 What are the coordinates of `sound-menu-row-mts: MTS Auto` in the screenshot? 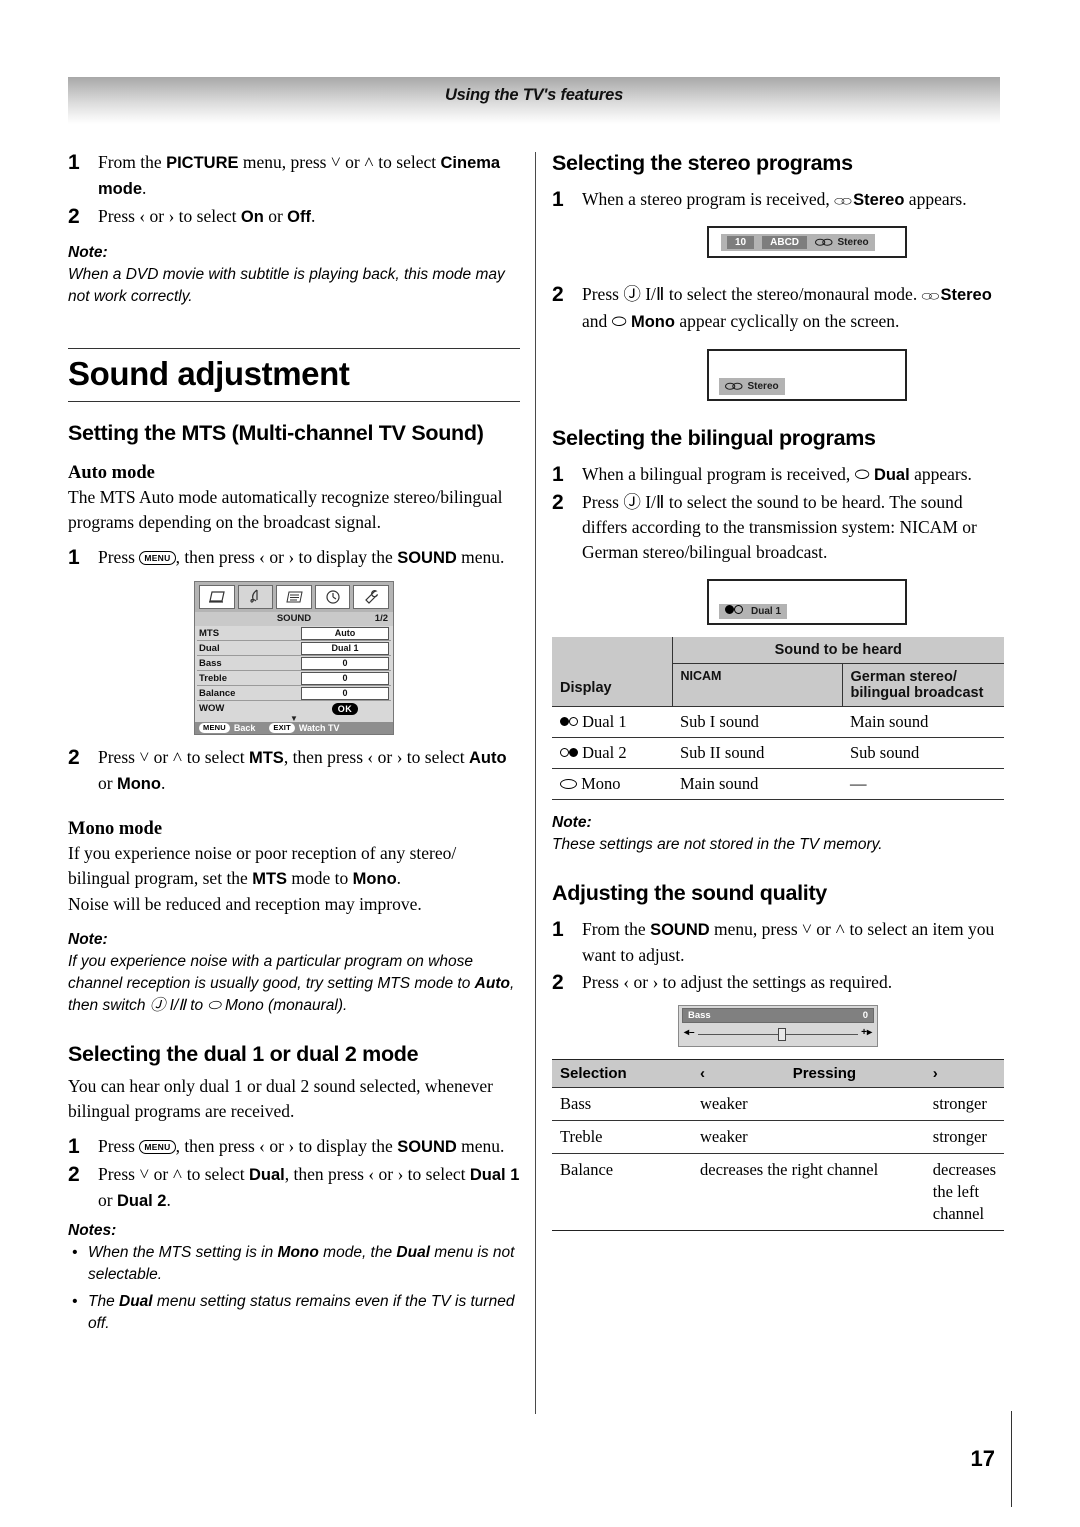 It's located at (294, 633).